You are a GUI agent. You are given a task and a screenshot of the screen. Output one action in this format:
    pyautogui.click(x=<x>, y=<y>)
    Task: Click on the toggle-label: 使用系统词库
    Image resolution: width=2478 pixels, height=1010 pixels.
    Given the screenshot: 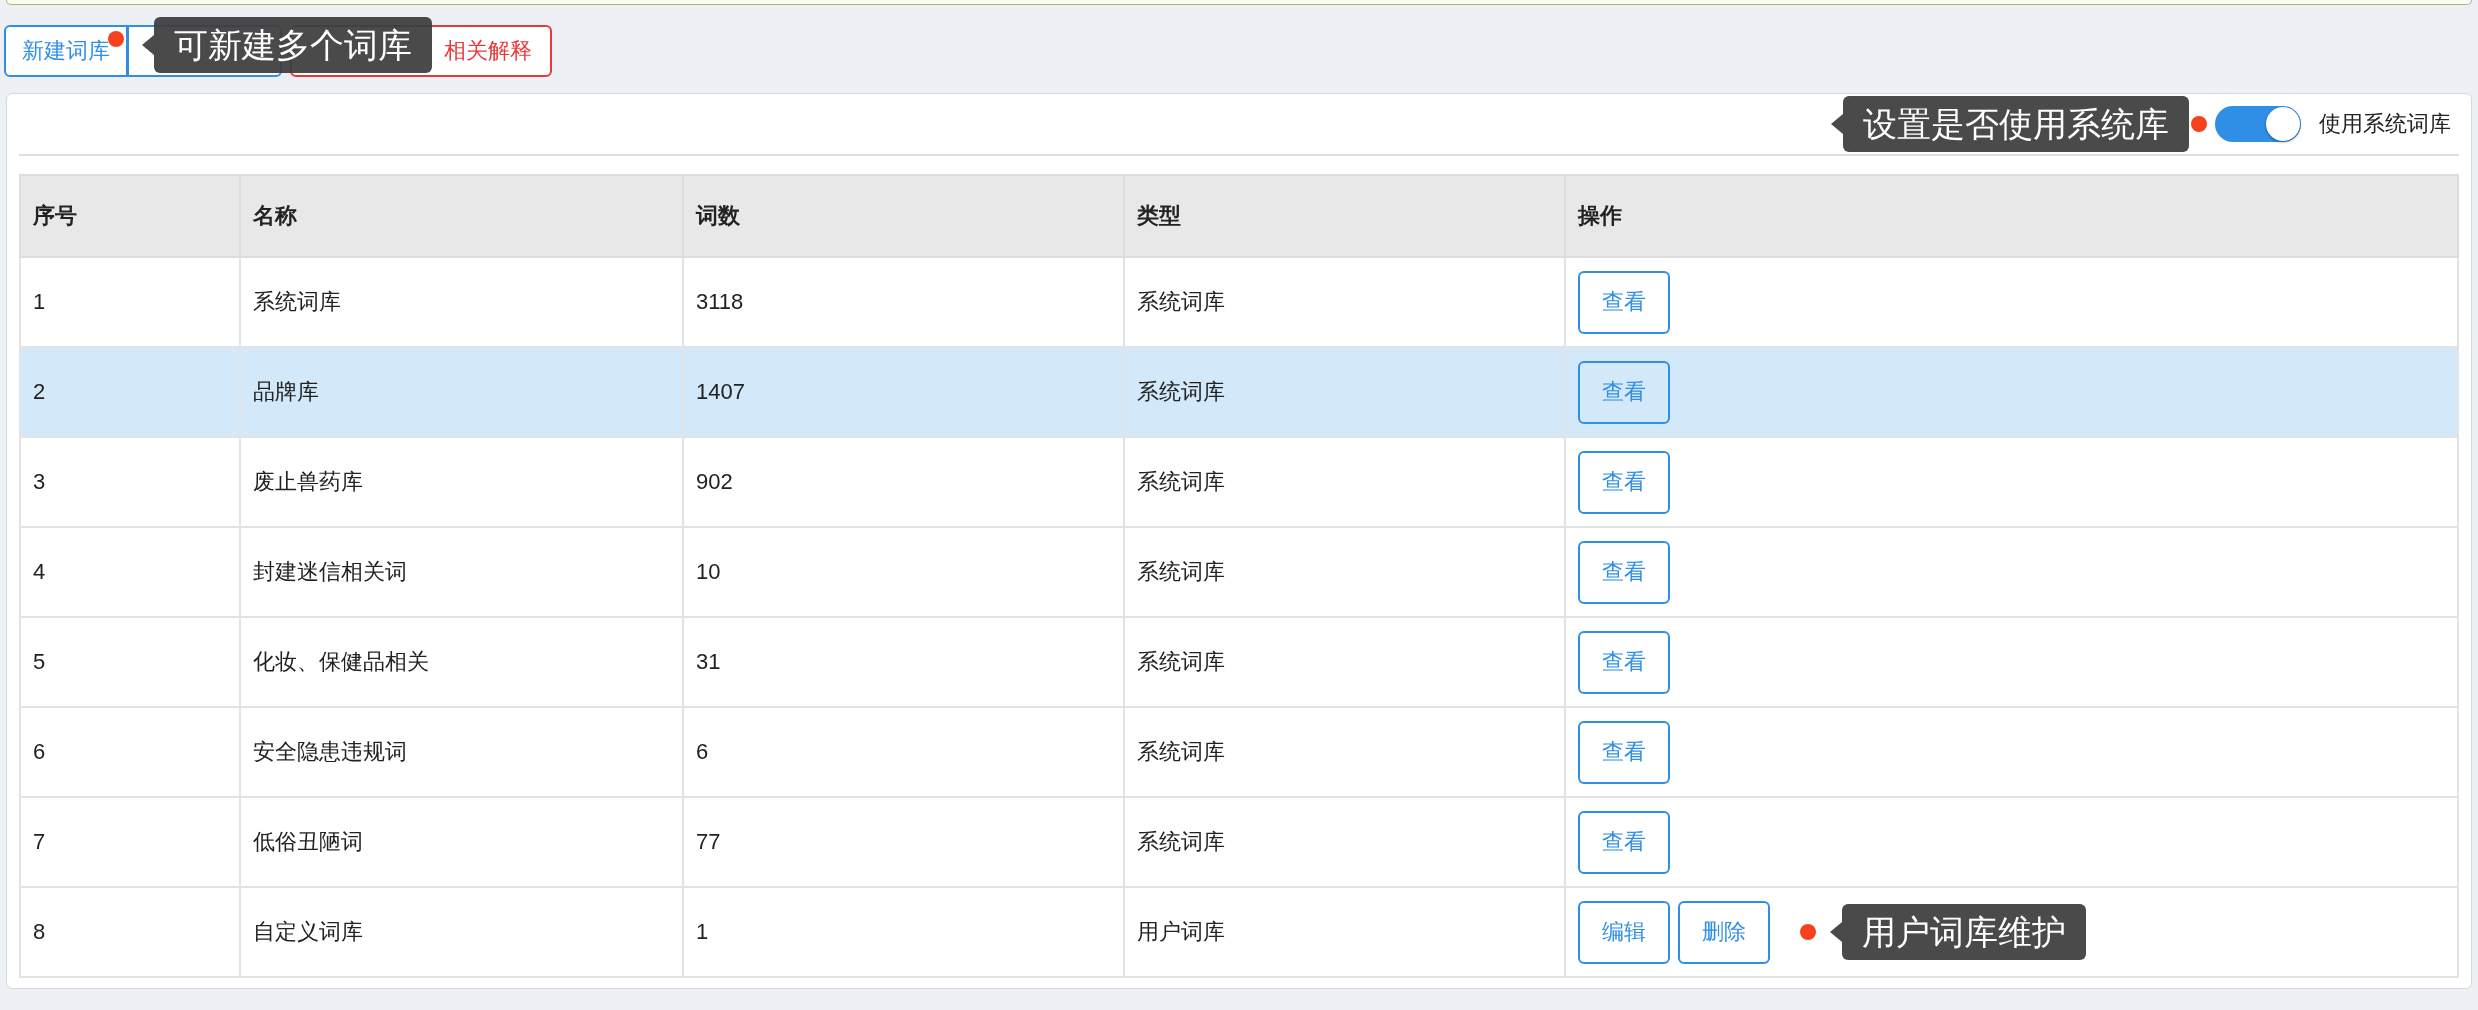 What is the action you would take?
    pyautogui.click(x=2385, y=124)
    